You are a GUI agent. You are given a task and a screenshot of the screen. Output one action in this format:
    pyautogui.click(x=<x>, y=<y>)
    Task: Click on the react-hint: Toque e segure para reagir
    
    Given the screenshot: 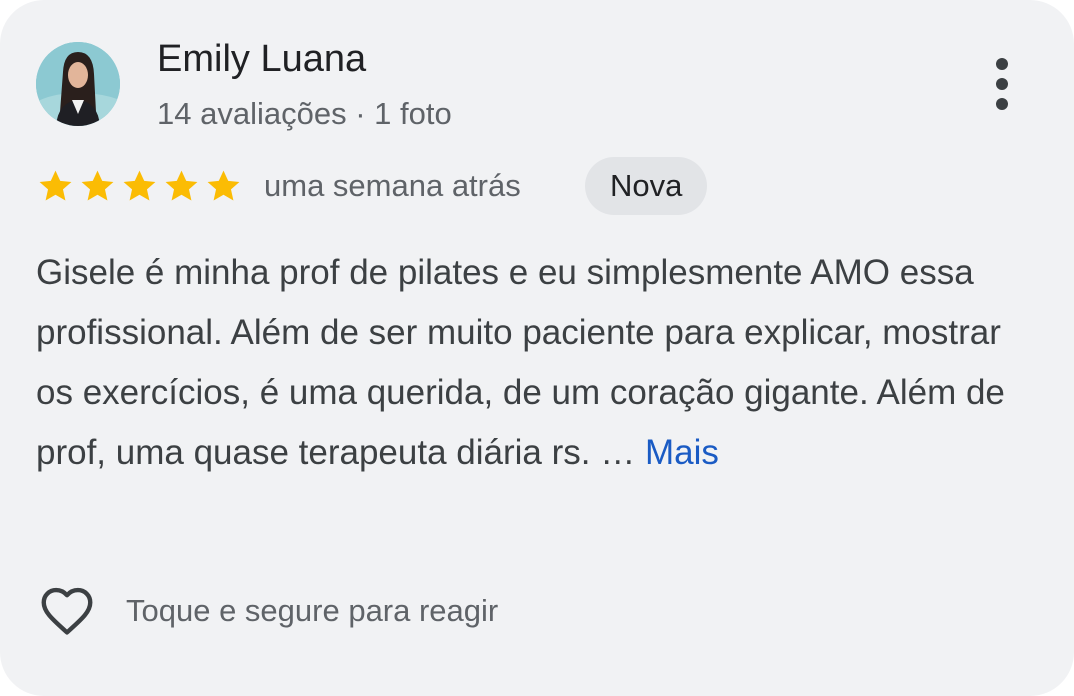 What is the action you would take?
    pyautogui.click(x=312, y=611)
    